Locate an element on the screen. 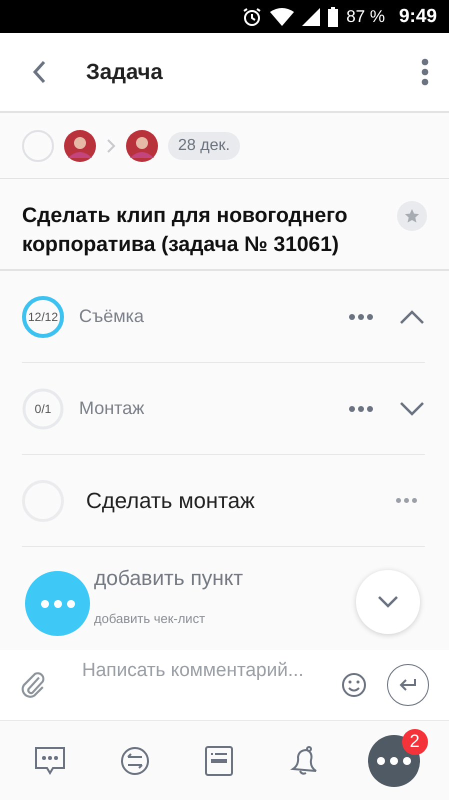 The image size is (449, 800). enter-icon is located at coordinates (408, 685).